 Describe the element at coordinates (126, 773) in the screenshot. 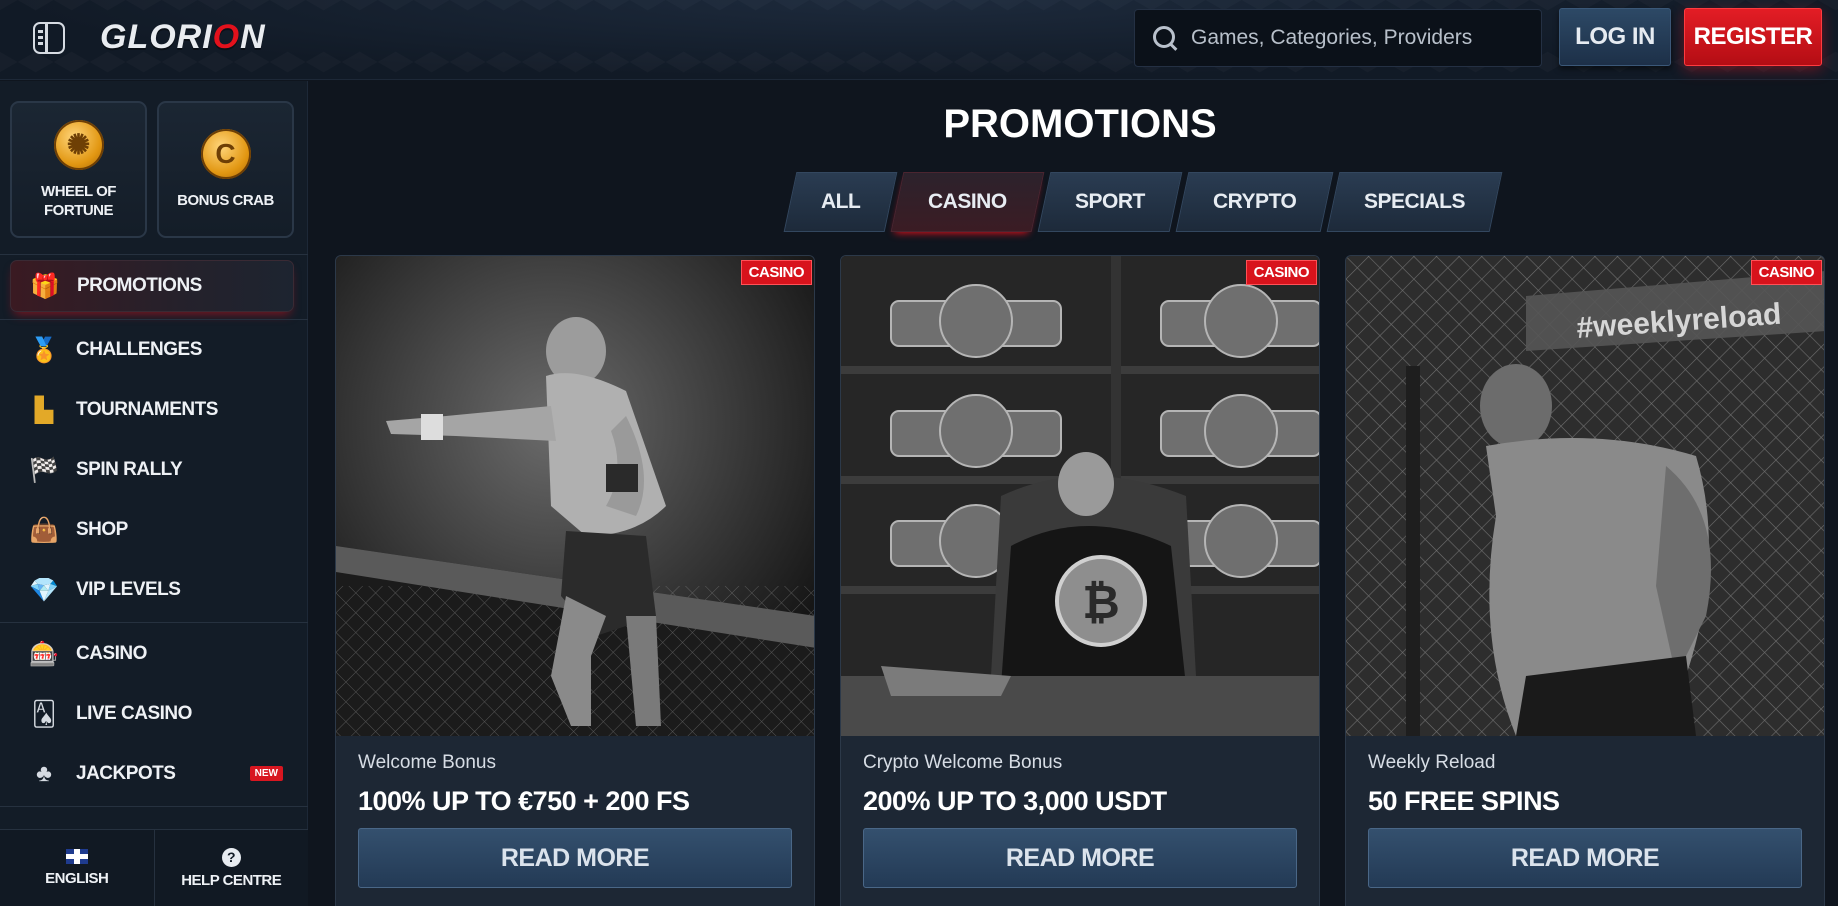

I see `sidebar-item-label: JACKPOTS` at that location.